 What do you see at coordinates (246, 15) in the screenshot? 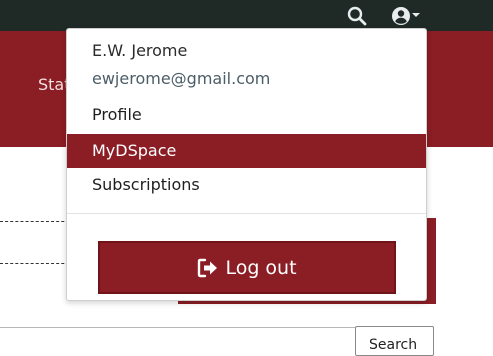
I see `top-navbar` at bounding box center [246, 15].